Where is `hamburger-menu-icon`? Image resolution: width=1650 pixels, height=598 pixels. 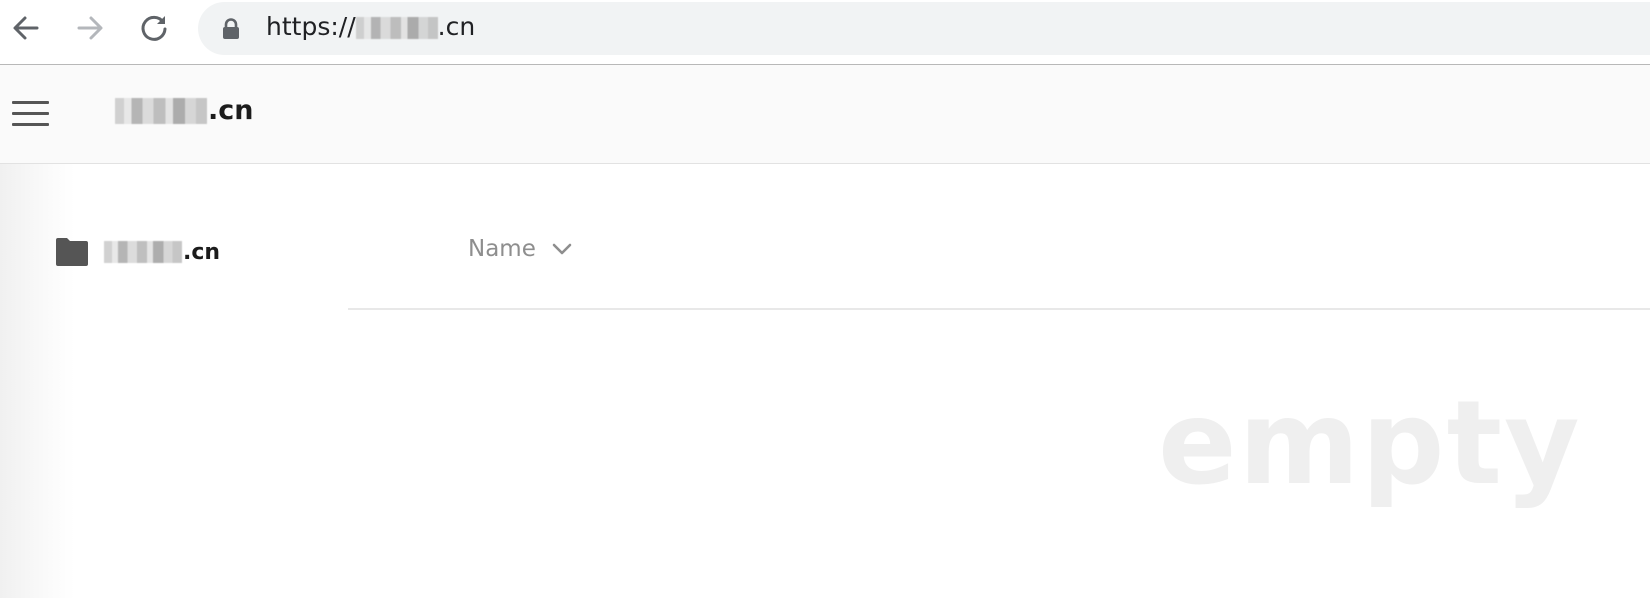 hamburger-menu-icon is located at coordinates (30, 114).